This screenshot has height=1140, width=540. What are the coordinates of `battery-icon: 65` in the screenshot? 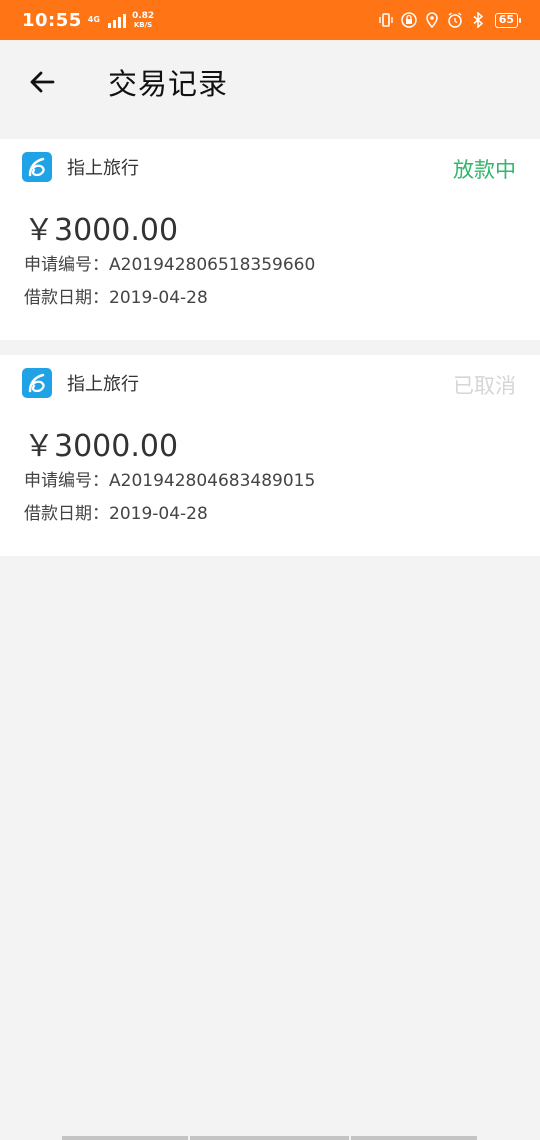 It's located at (508, 20).